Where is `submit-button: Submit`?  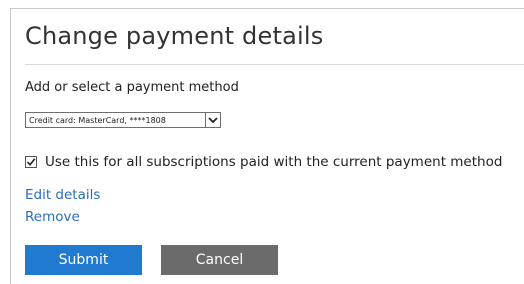 submit-button: Submit is located at coordinates (83, 260).